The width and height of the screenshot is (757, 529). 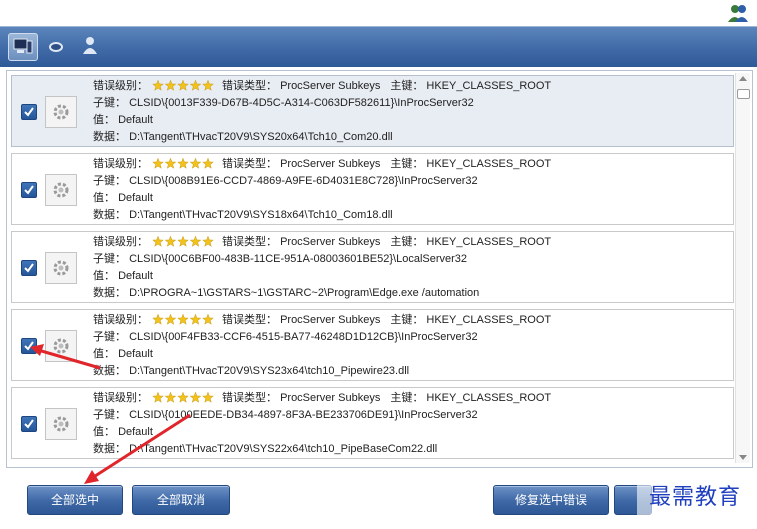 What do you see at coordinates (743, 78) in the screenshot?
I see `scroll-up-icon` at bounding box center [743, 78].